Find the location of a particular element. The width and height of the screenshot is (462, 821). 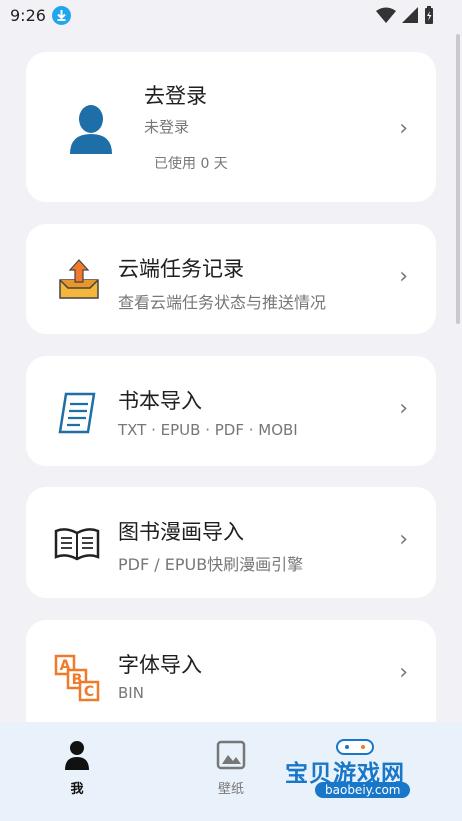

menu-subtitle: TXT · EPUB · PDF · MOBI is located at coordinates (208, 430).